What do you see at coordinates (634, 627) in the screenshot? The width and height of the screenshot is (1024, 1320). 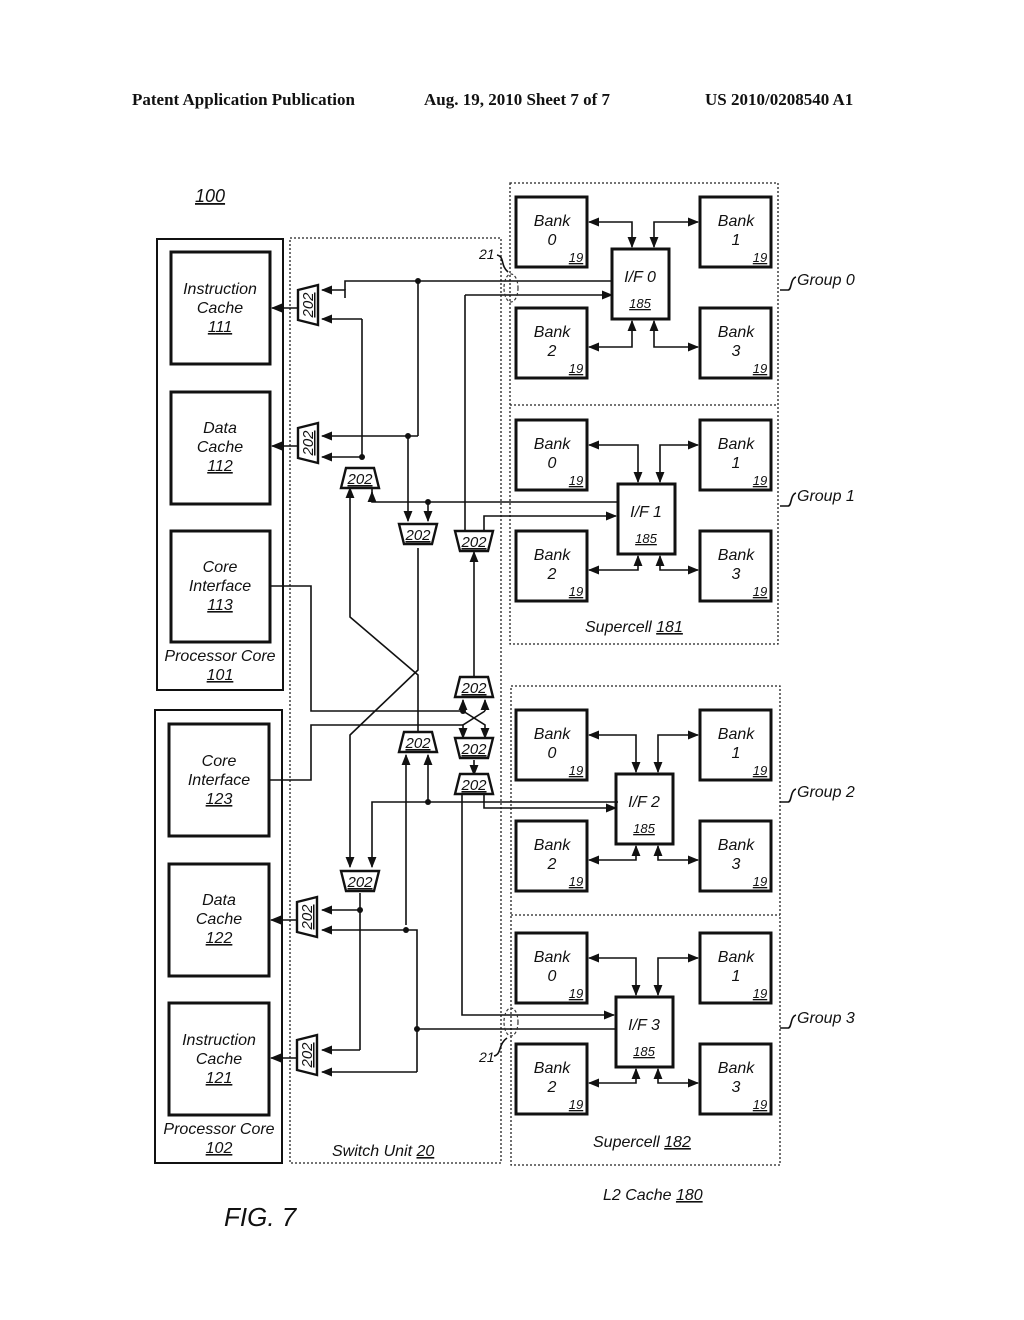 I see `svg-text: Supercell 181` at bounding box center [634, 627].